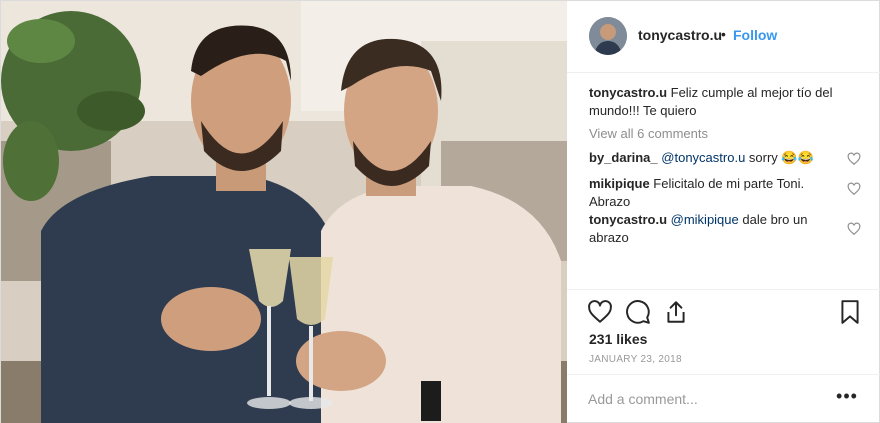  What do you see at coordinates (648, 134) in the screenshot?
I see `view-all-comments-link: View all 6 comments` at bounding box center [648, 134].